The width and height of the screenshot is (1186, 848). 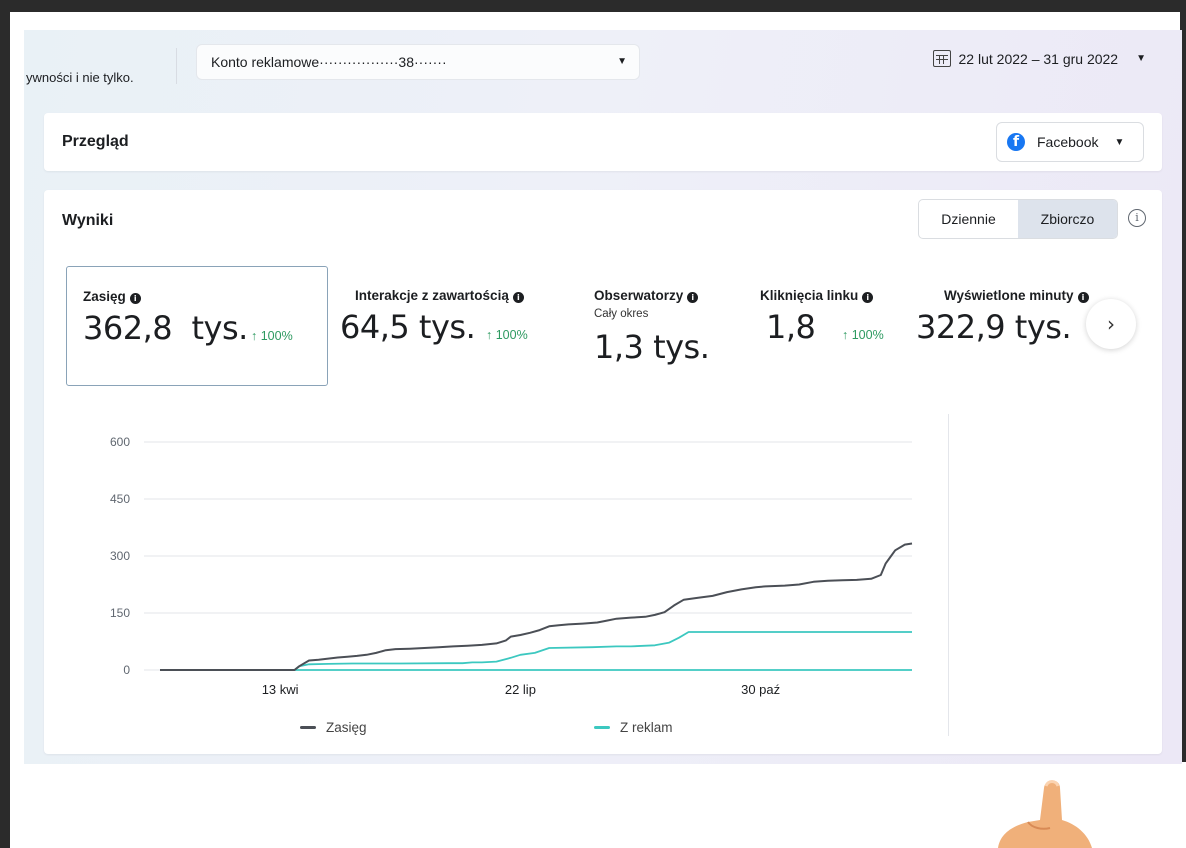 I want to click on metric-label: Wyświetlone minuty i, so click(x=1016, y=295).